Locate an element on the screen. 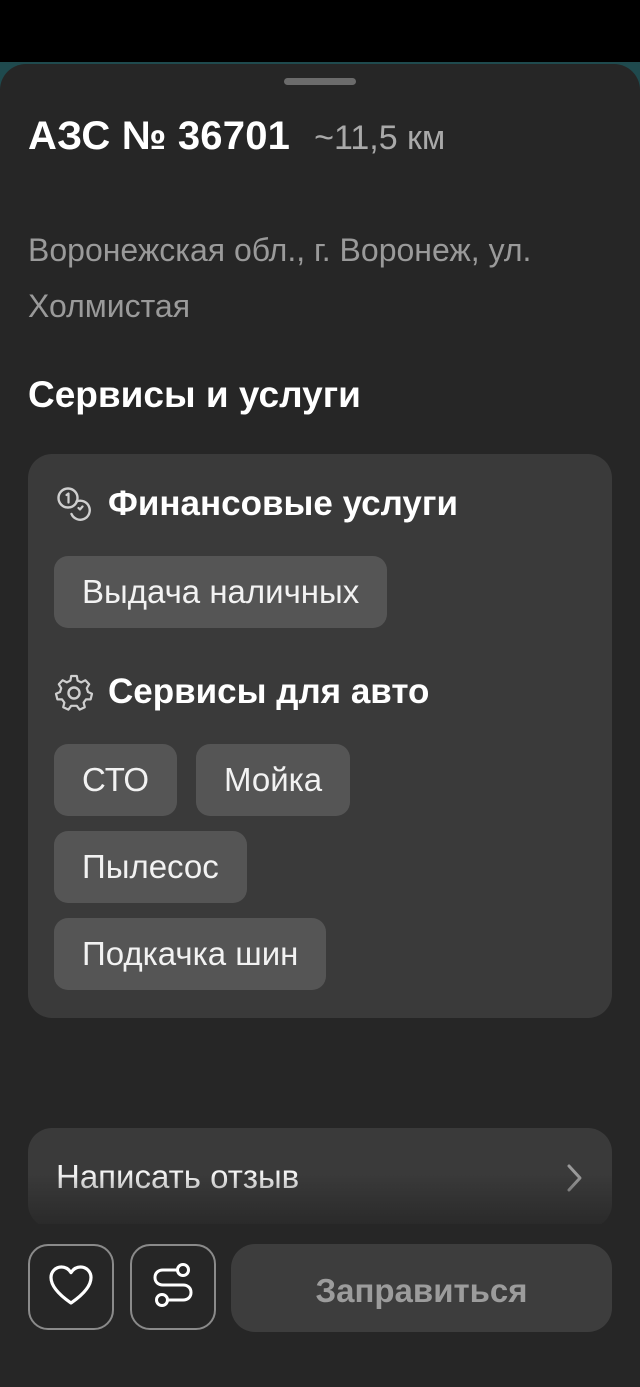  heart-icon is located at coordinates (71, 1287).